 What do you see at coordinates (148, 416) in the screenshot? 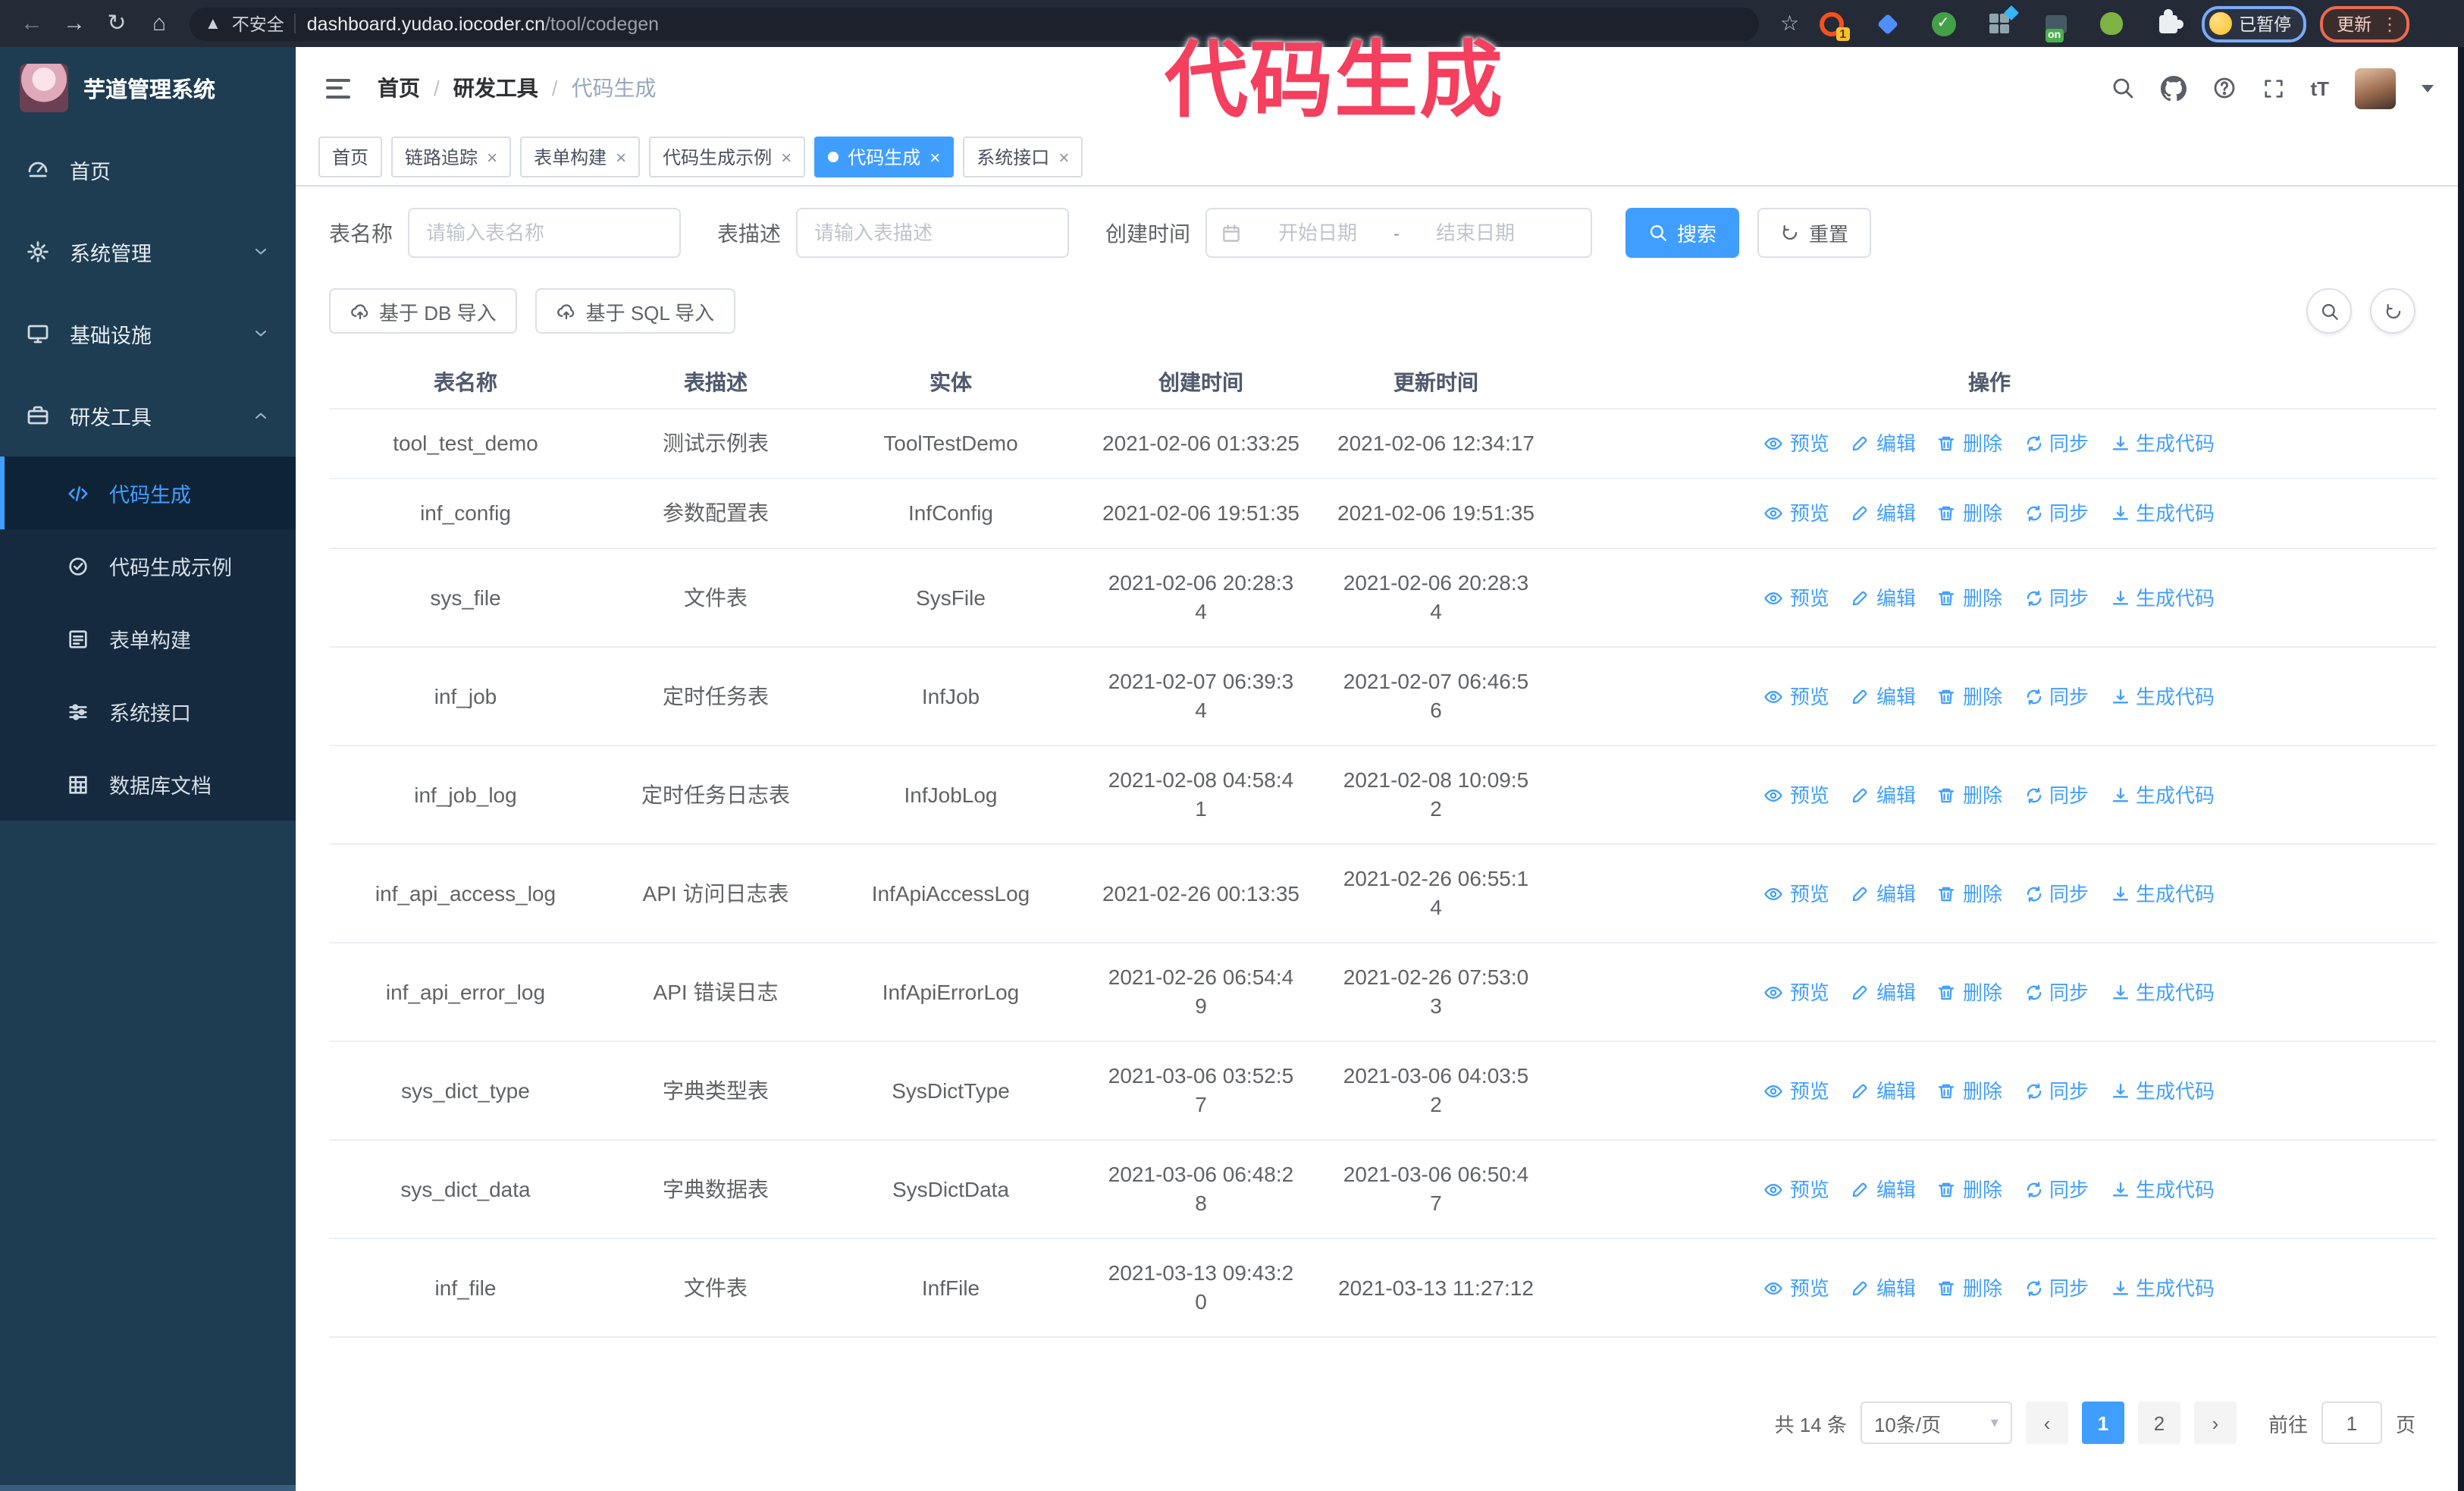
I see `sidebar-item-devtools: 研发工具` at bounding box center [148, 416].